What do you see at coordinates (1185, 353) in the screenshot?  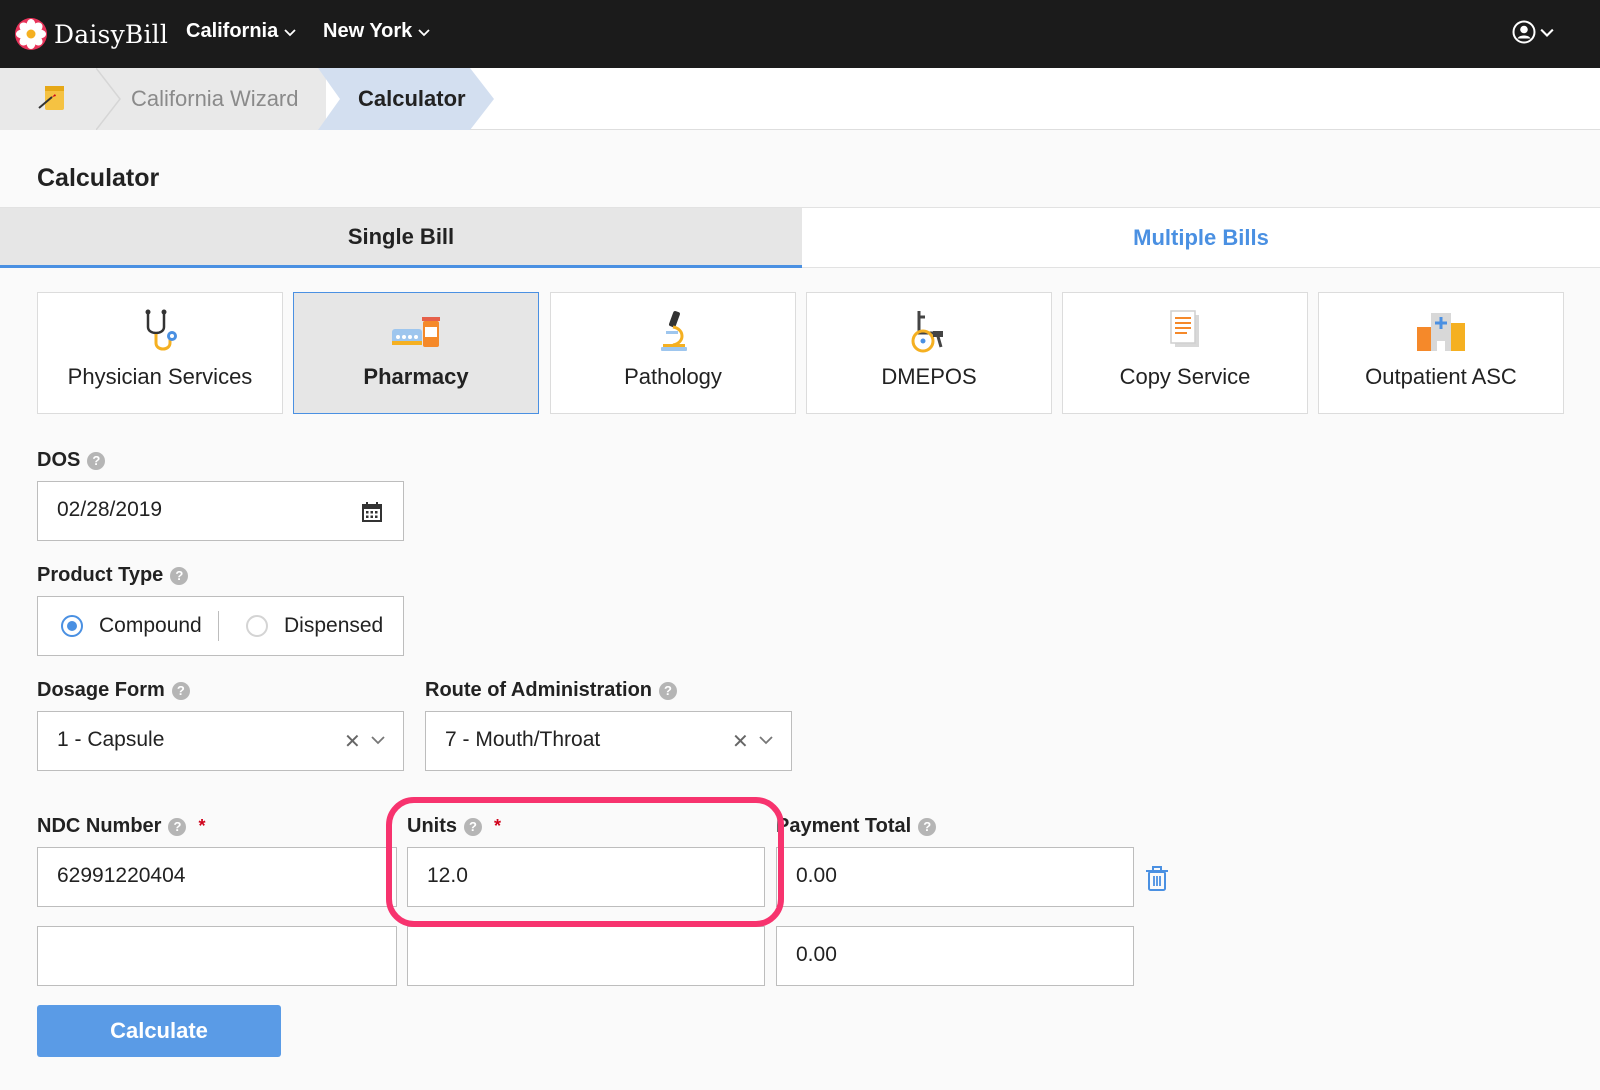 I see `category-card-copy-service: Copy Service` at bounding box center [1185, 353].